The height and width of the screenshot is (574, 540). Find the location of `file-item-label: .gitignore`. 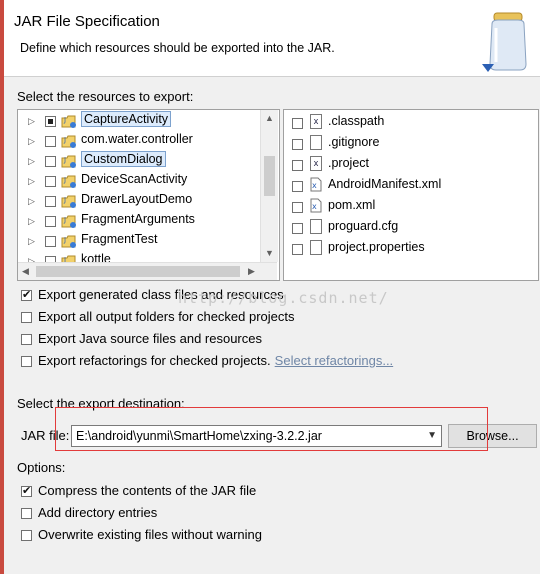

file-item-label: .gitignore is located at coordinates (354, 142).